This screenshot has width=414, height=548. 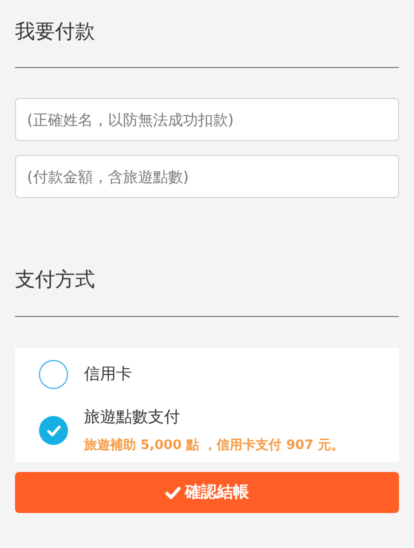 What do you see at coordinates (55, 31) in the screenshot?
I see `page-title: 我要付款` at bounding box center [55, 31].